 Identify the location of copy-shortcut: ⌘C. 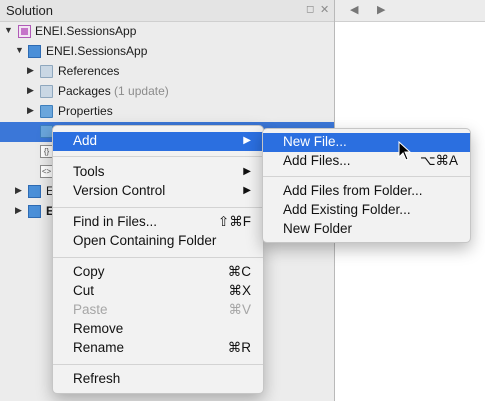
(239, 271).